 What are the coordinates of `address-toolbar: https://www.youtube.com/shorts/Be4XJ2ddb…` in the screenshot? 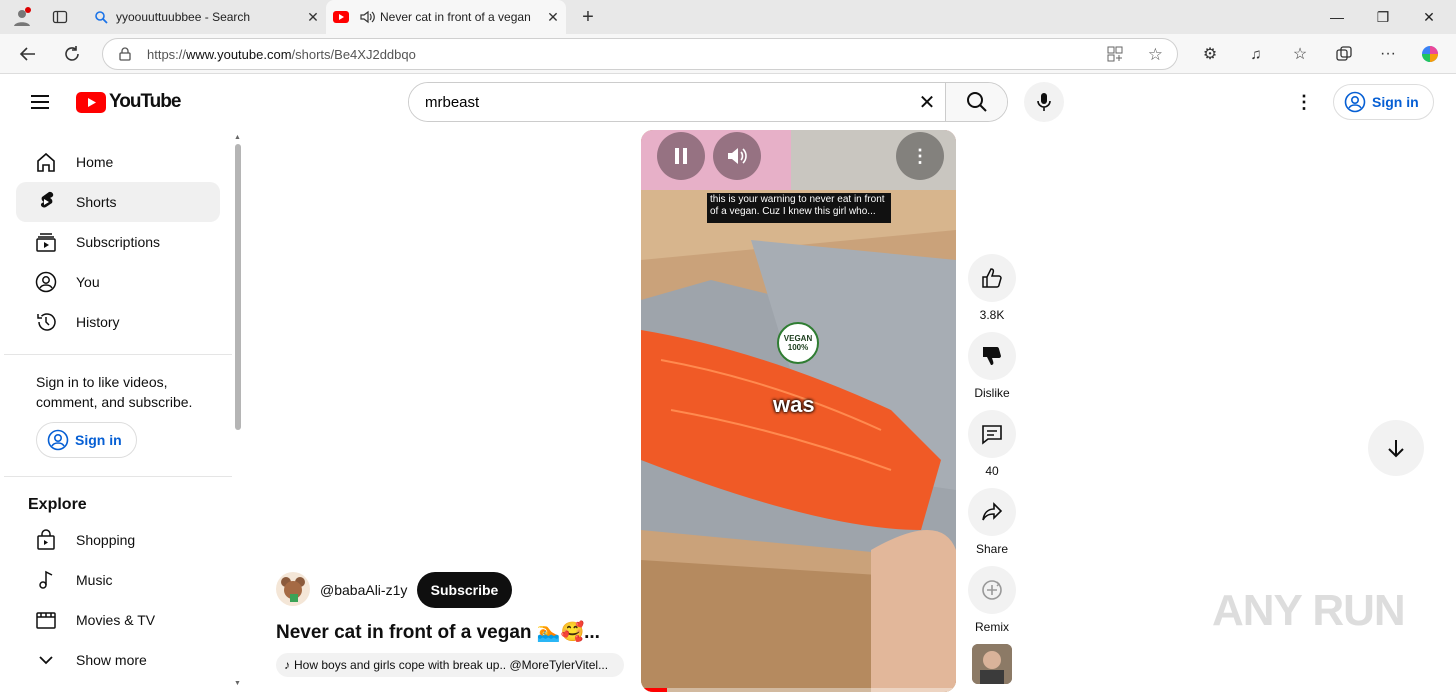 It's located at (728, 54).